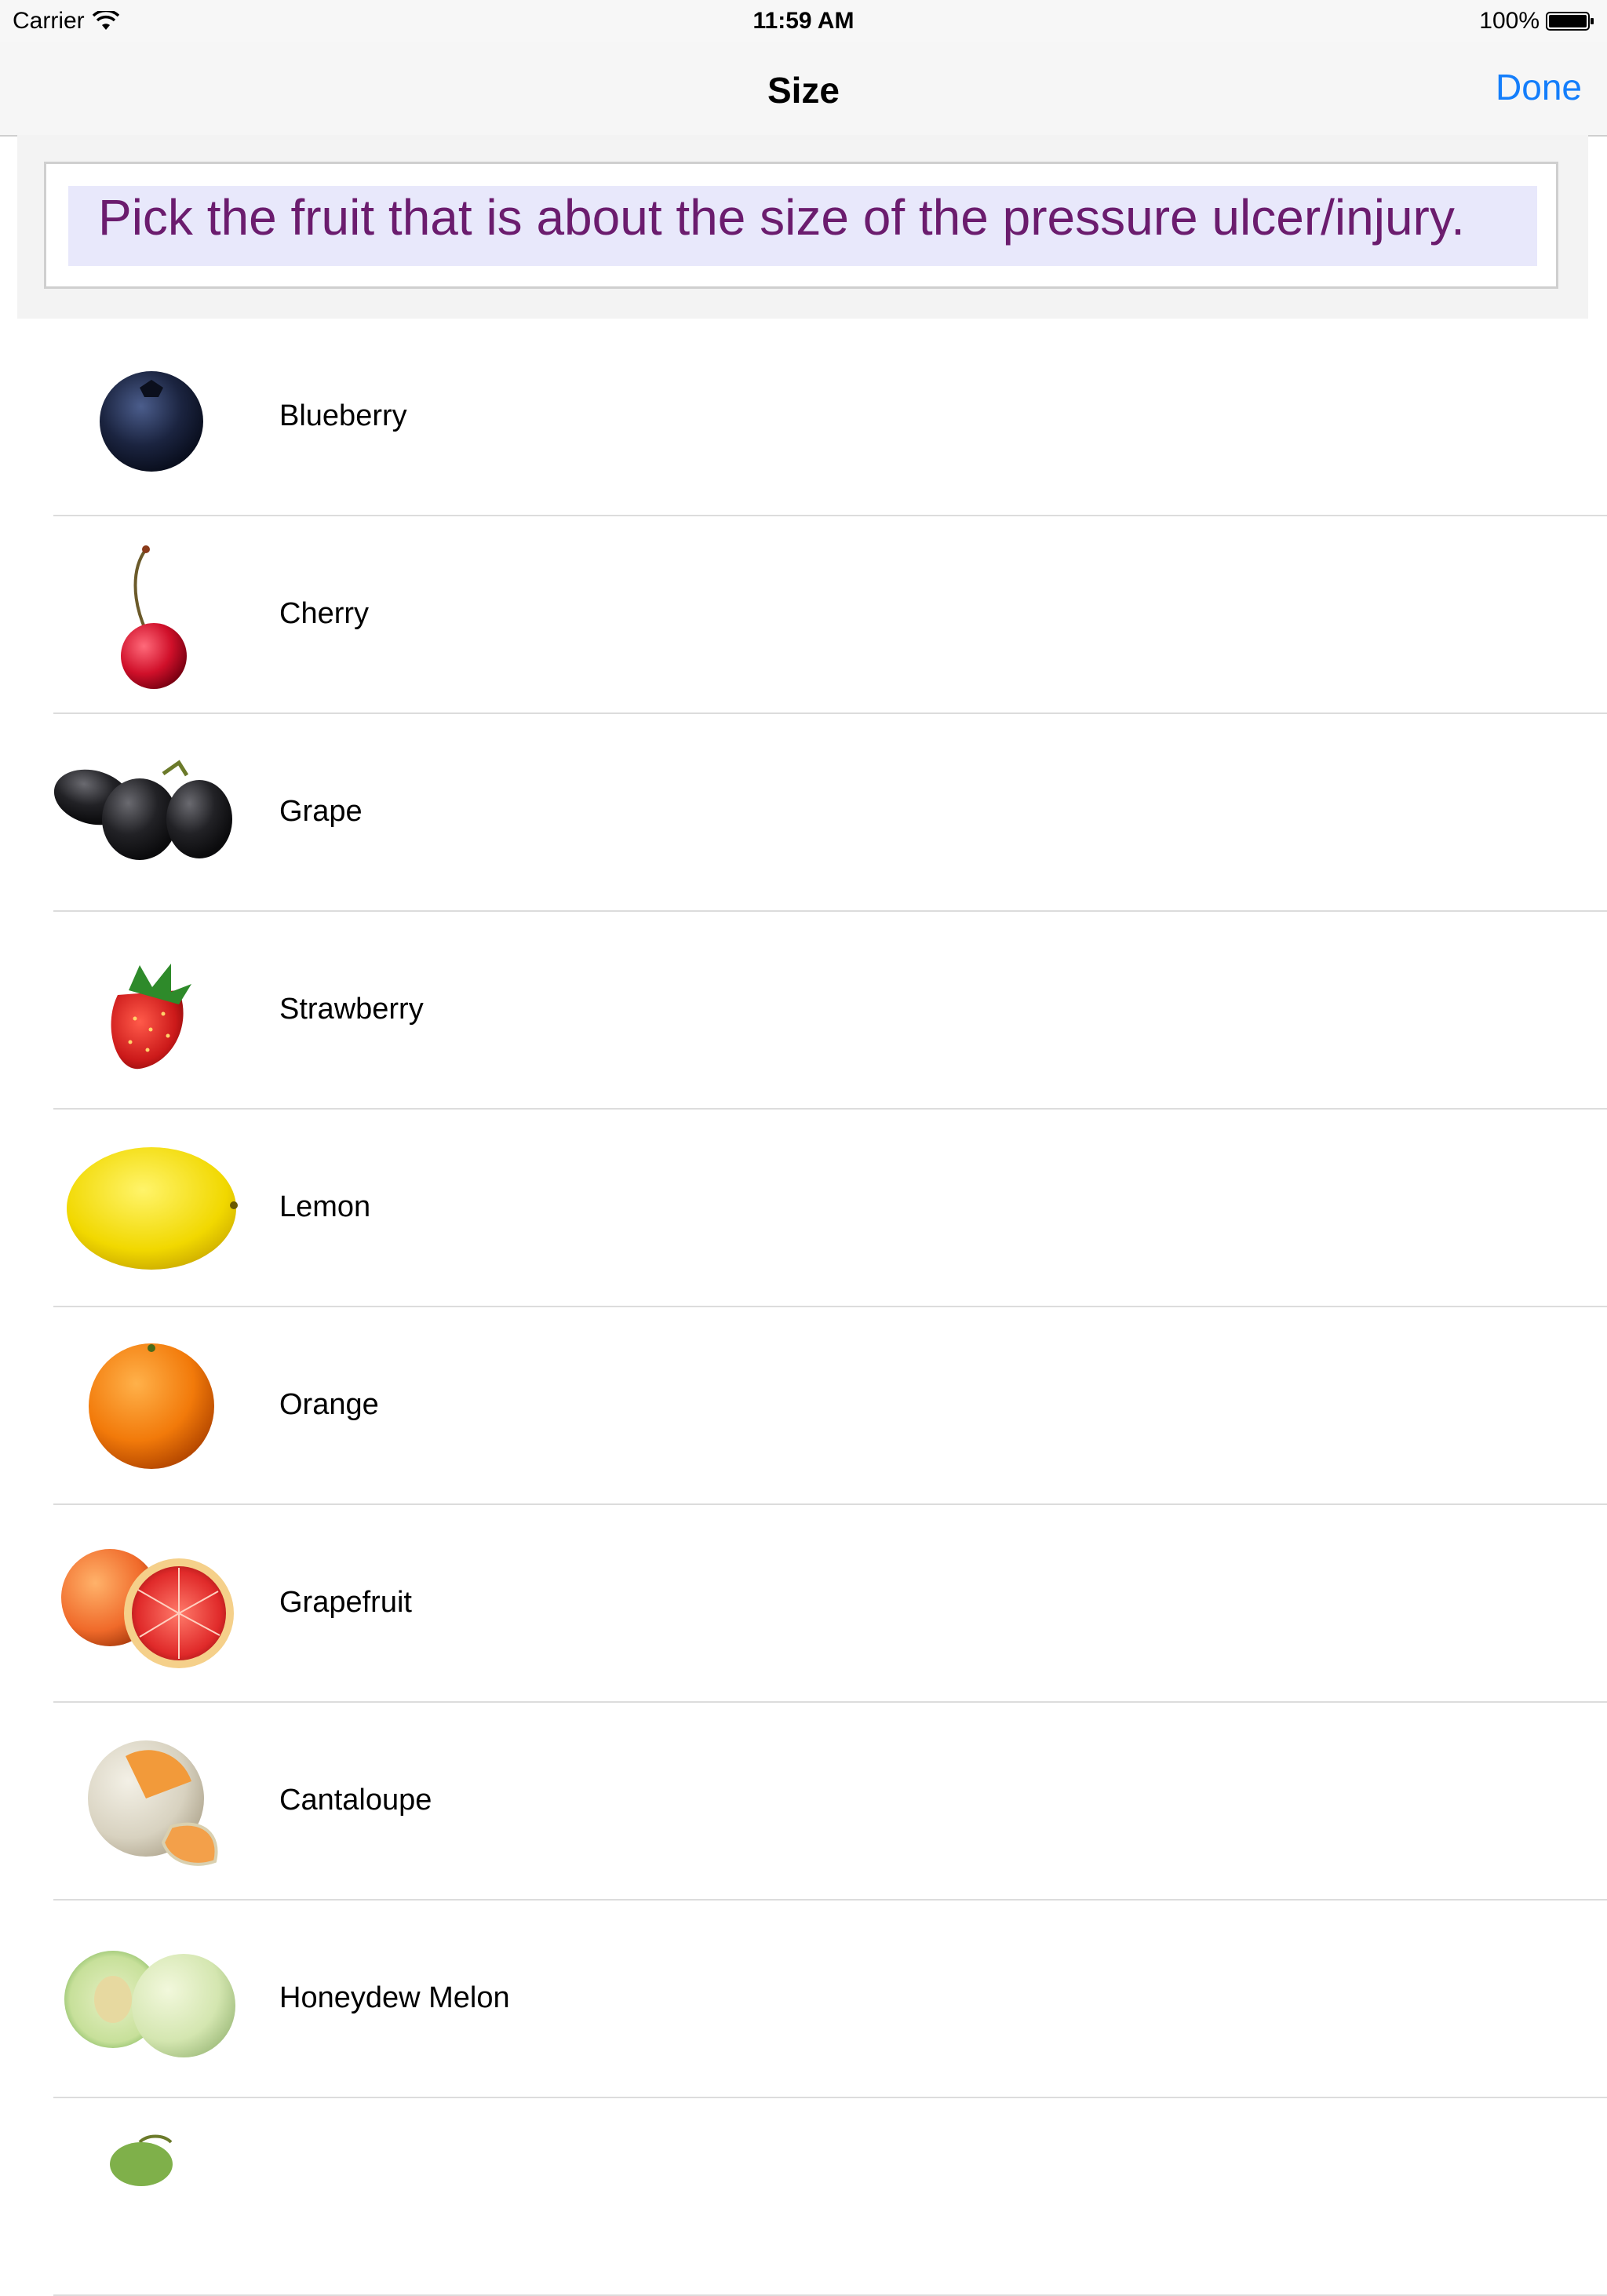 The image size is (1607, 2296). Describe the element at coordinates (153, 1803) in the screenshot. I see `cantaloupe-icon` at that location.